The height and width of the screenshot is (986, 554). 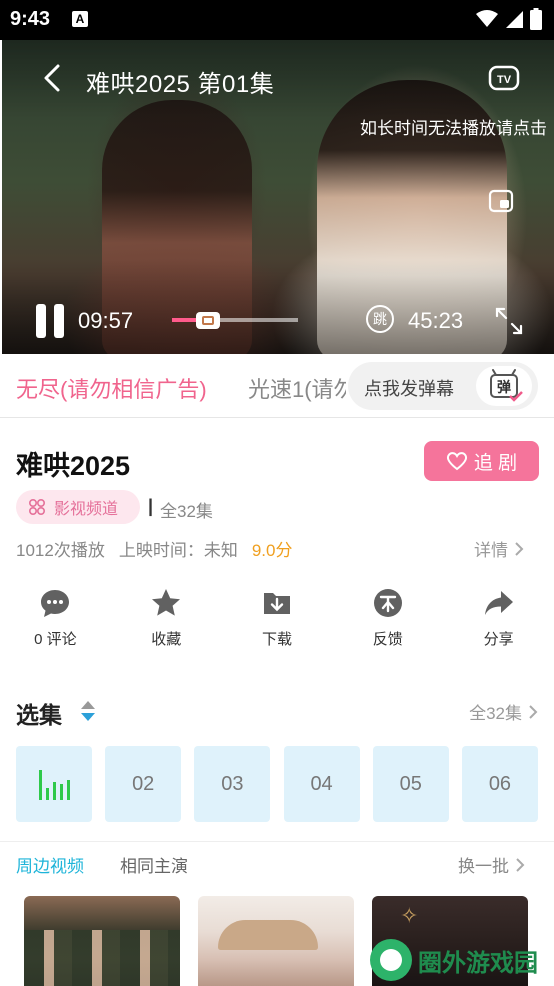 What do you see at coordinates (495, 463) in the screenshot?
I see `follow-label: 追 剧` at bounding box center [495, 463].